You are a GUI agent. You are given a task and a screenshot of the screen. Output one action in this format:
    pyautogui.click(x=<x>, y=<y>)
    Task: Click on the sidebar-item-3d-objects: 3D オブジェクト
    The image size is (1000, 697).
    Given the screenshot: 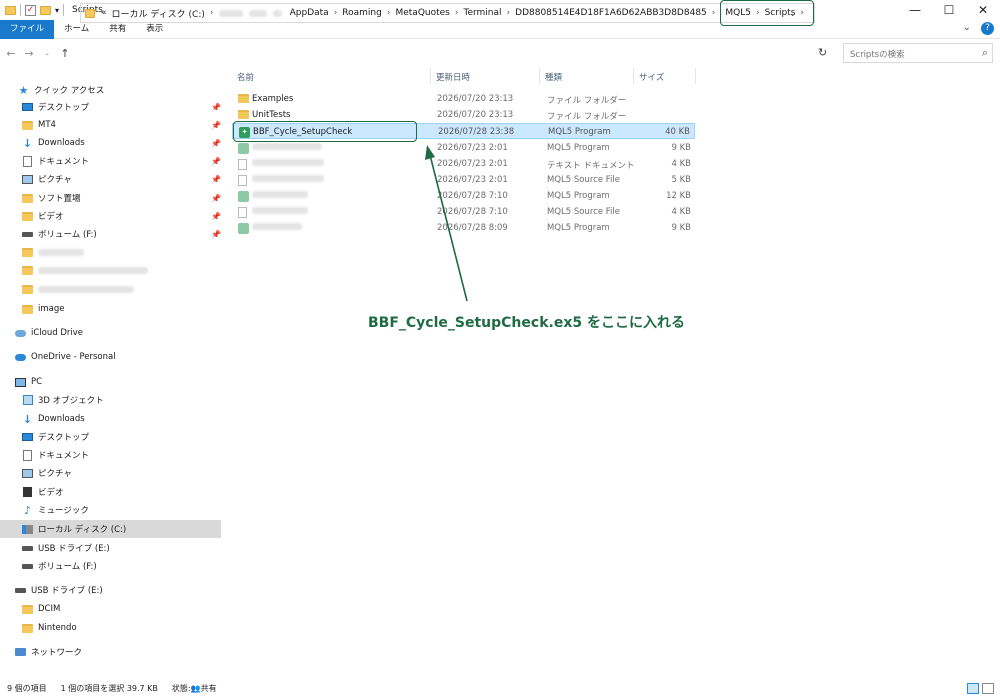 What is the action you would take?
    pyautogui.click(x=132, y=400)
    